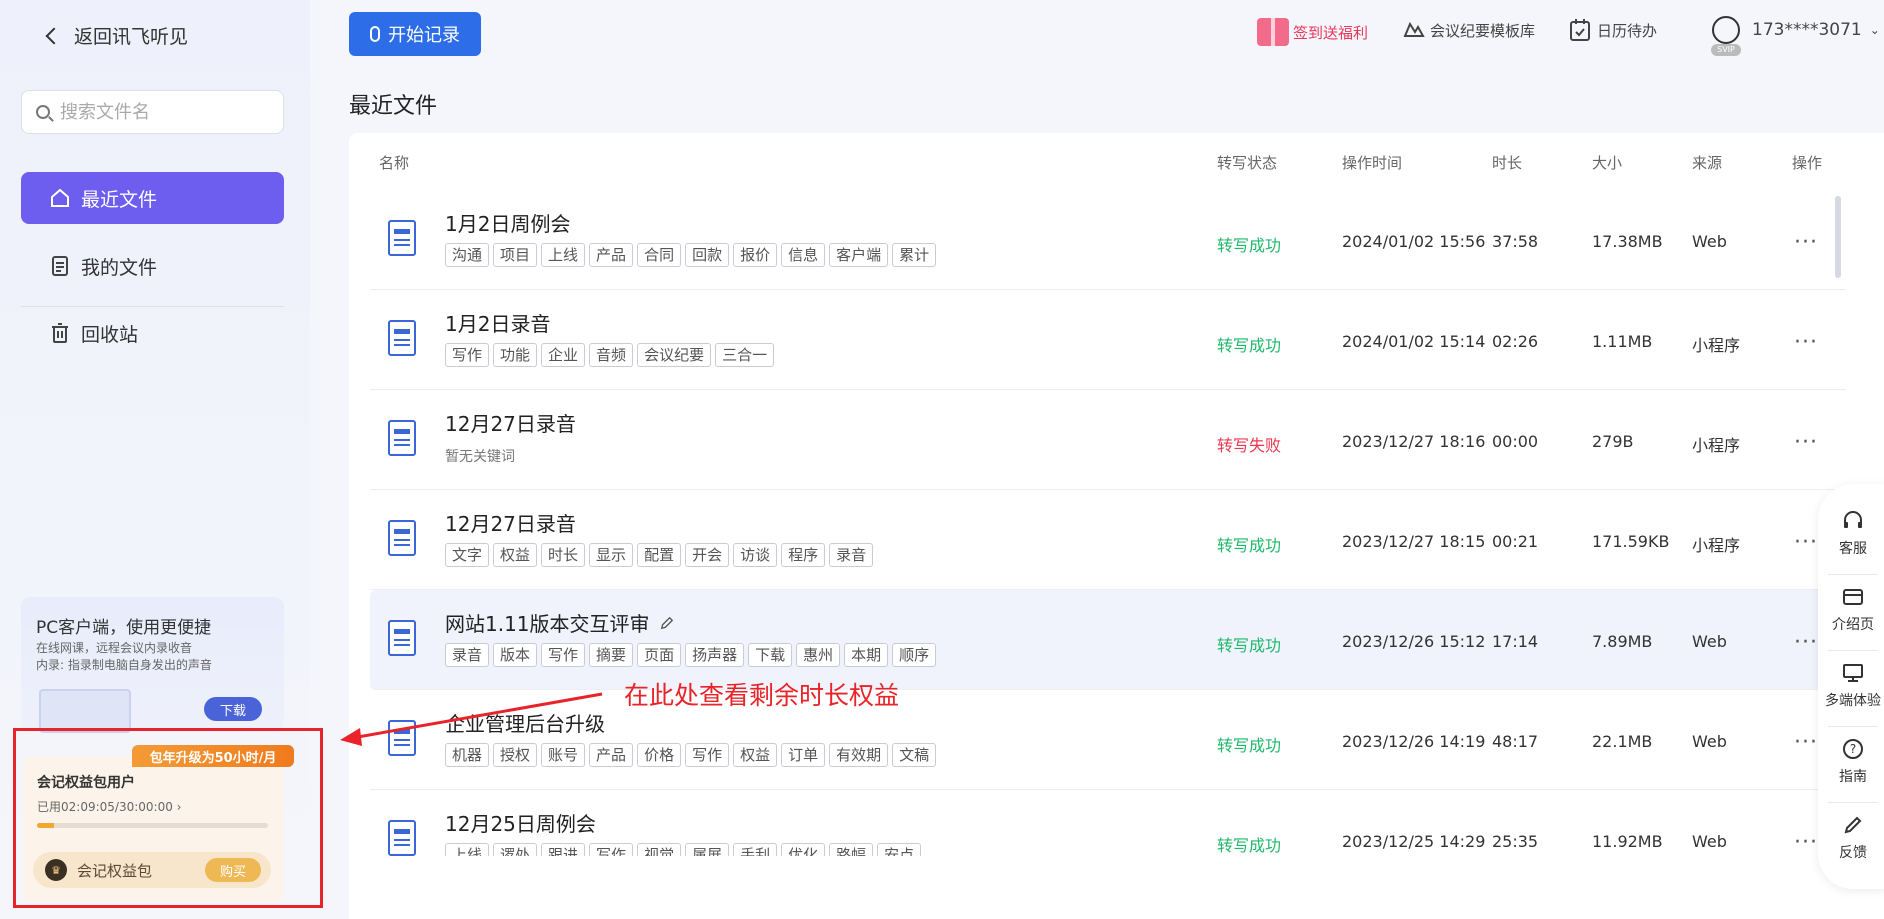  What do you see at coordinates (467, 849) in the screenshot?
I see `keyword-tag: 上线` at bounding box center [467, 849].